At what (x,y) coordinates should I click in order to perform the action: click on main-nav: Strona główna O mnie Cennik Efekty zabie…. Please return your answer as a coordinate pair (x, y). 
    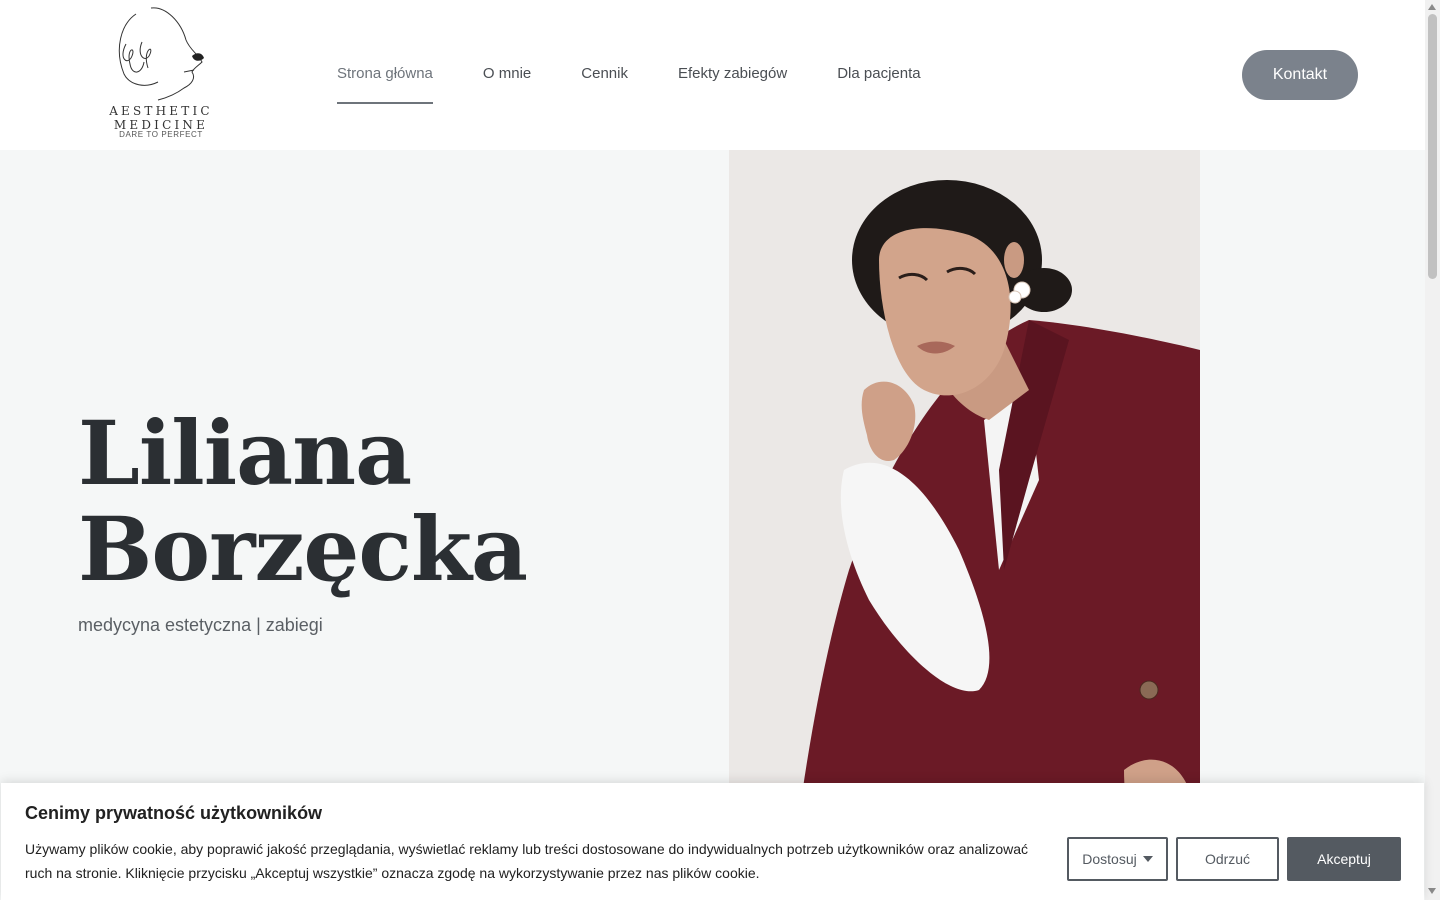
    Looking at the image, I should click on (629, 78).